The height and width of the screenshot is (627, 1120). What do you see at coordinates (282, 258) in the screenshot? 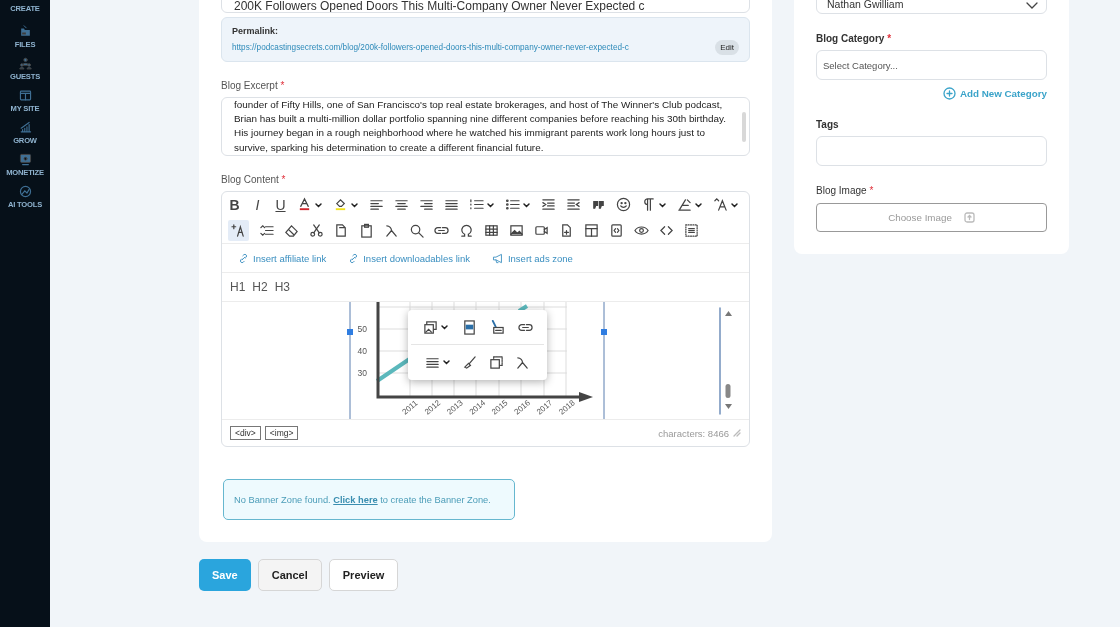
I see `insert-link: Insert affiliate link` at bounding box center [282, 258].